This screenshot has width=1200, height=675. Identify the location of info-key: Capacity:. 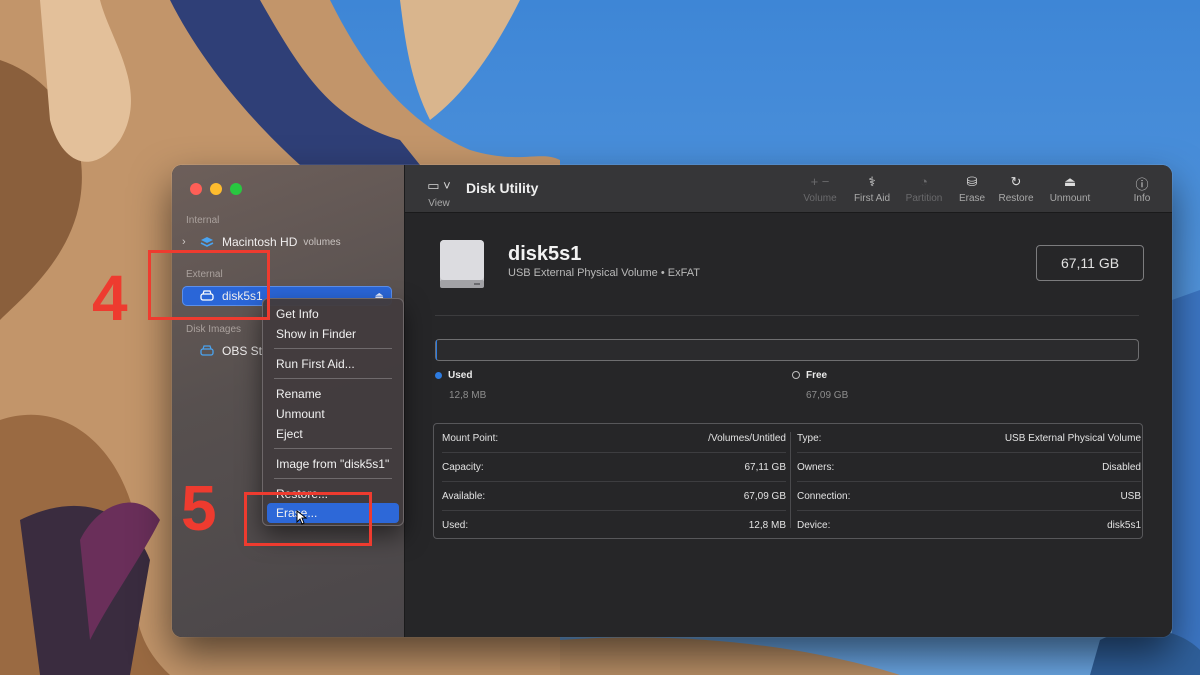
(463, 467).